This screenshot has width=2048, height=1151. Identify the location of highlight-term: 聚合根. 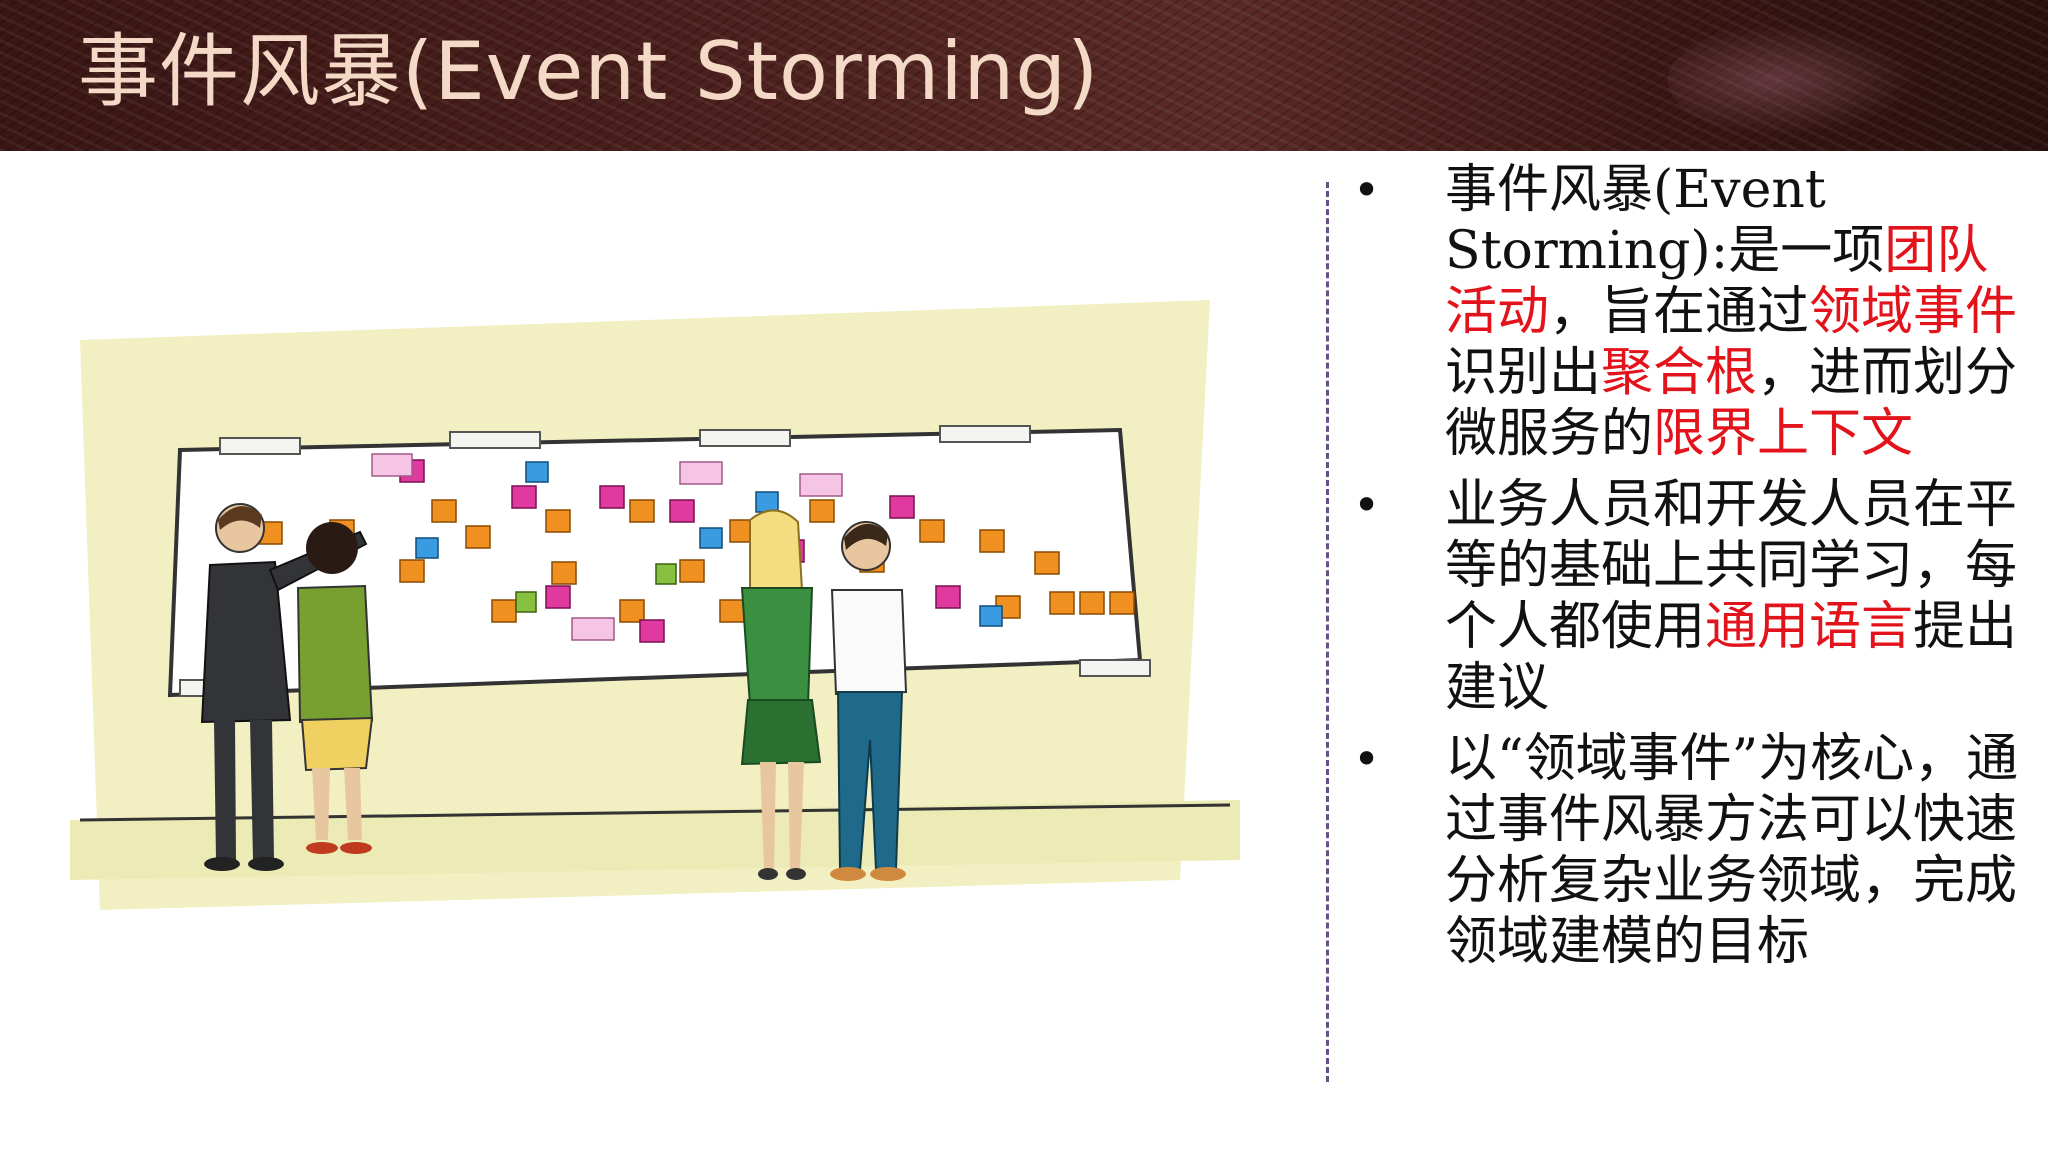
(1679, 373).